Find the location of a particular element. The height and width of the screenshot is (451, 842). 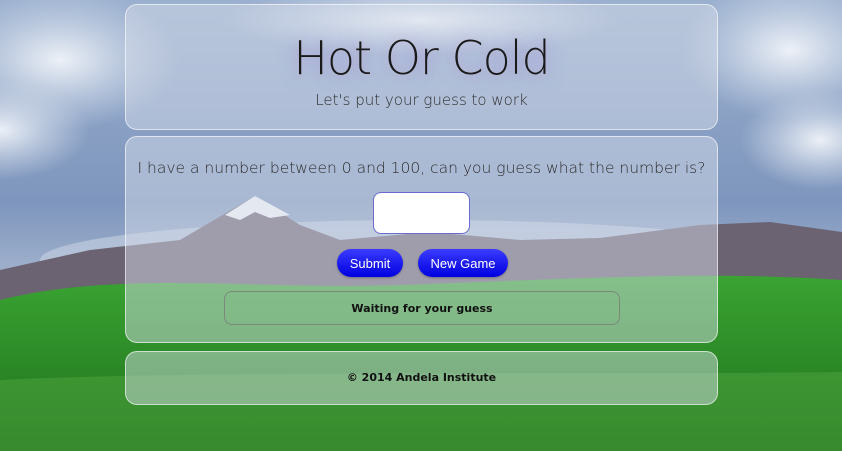

new-game-button: New Game is located at coordinates (463, 263).